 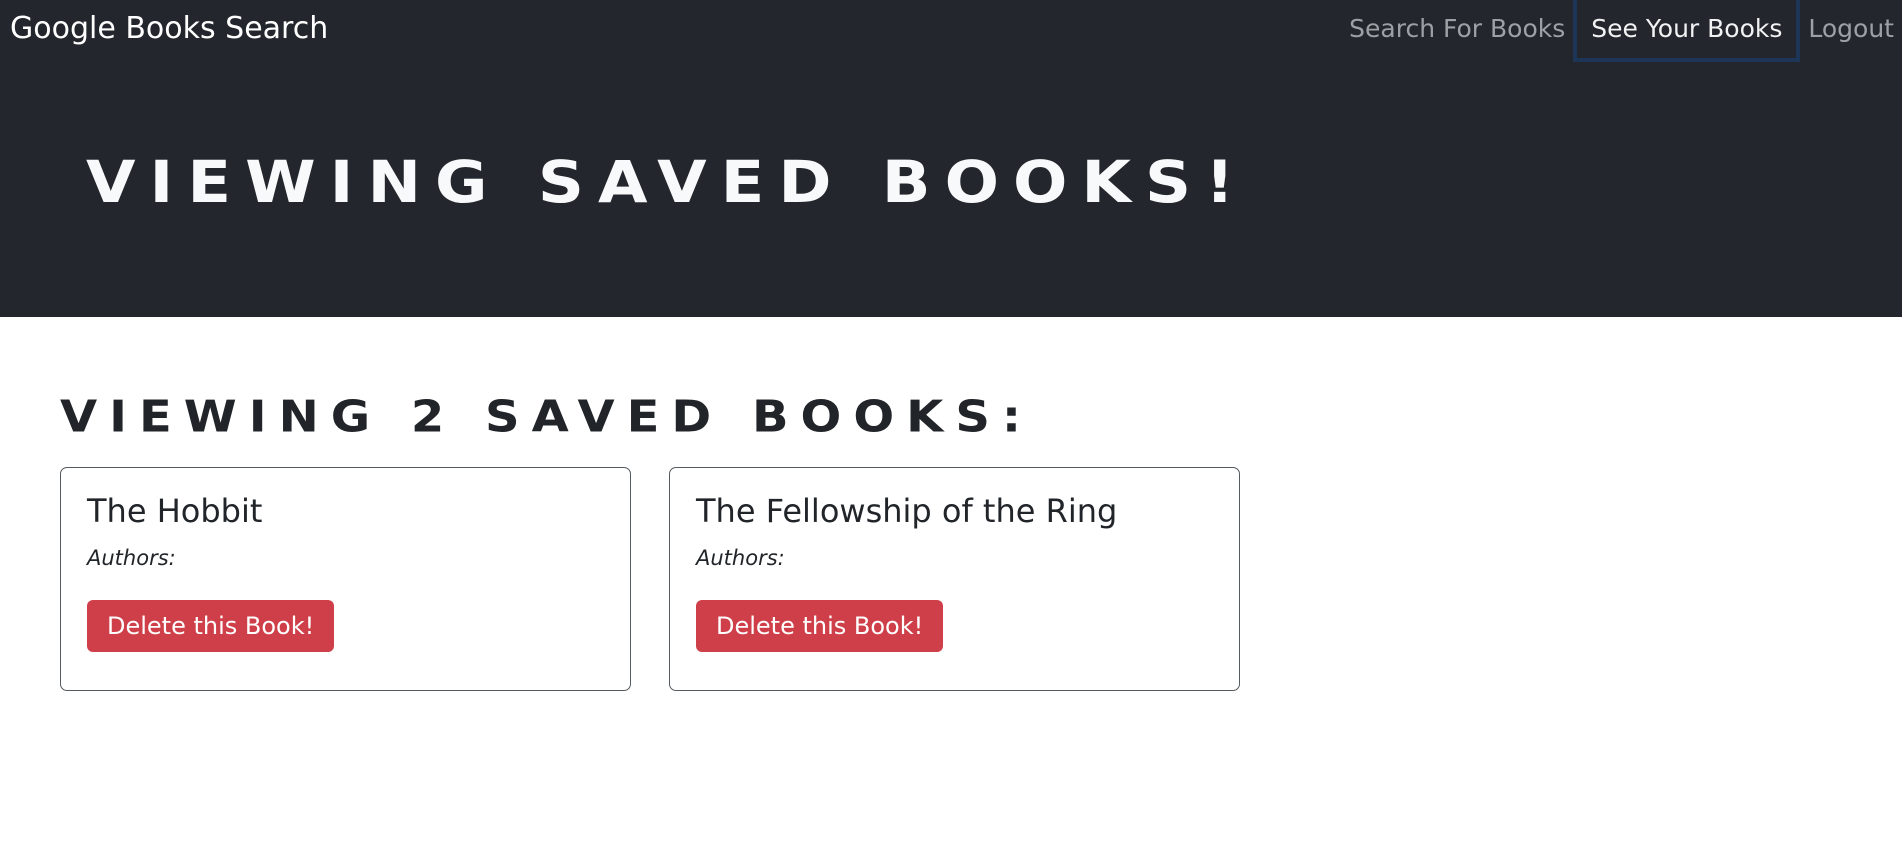 What do you see at coordinates (175, 511) in the screenshot?
I see `book-title: The Hobbit` at bounding box center [175, 511].